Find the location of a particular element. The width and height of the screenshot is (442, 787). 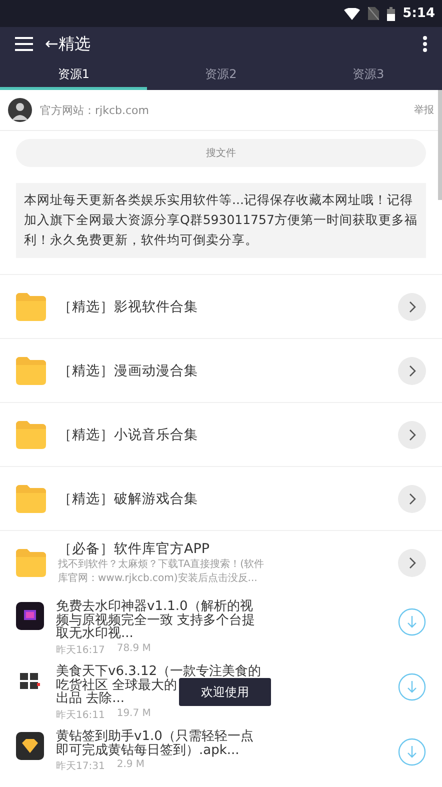

status-time: 5:14 is located at coordinates (418, 13).